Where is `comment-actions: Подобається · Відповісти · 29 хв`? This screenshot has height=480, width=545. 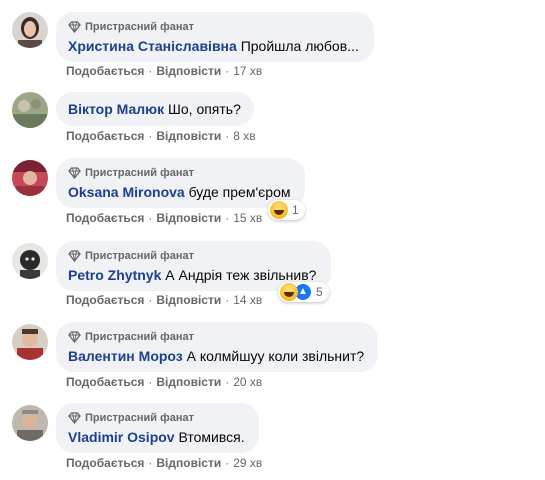
comment-actions: Подобається · Відповісти · 29 хв is located at coordinates (164, 463).